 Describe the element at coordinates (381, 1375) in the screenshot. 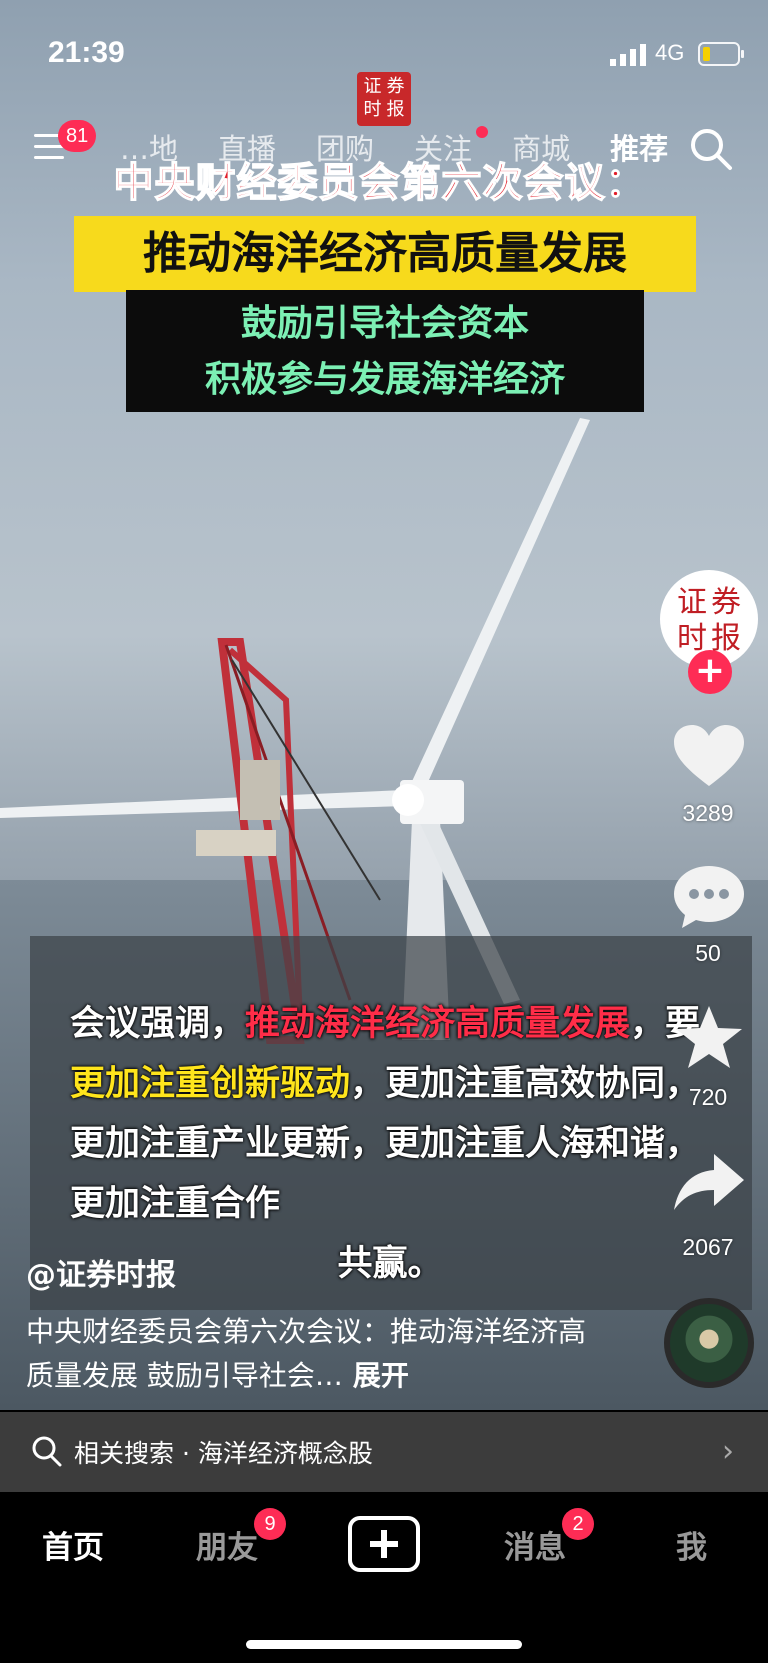

I see `expand-button: 展开` at that location.